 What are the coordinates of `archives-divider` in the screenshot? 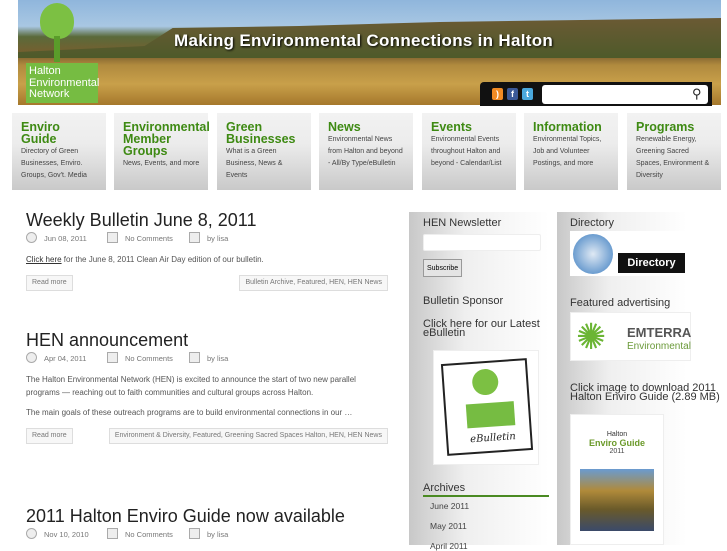 It's located at (486, 496).